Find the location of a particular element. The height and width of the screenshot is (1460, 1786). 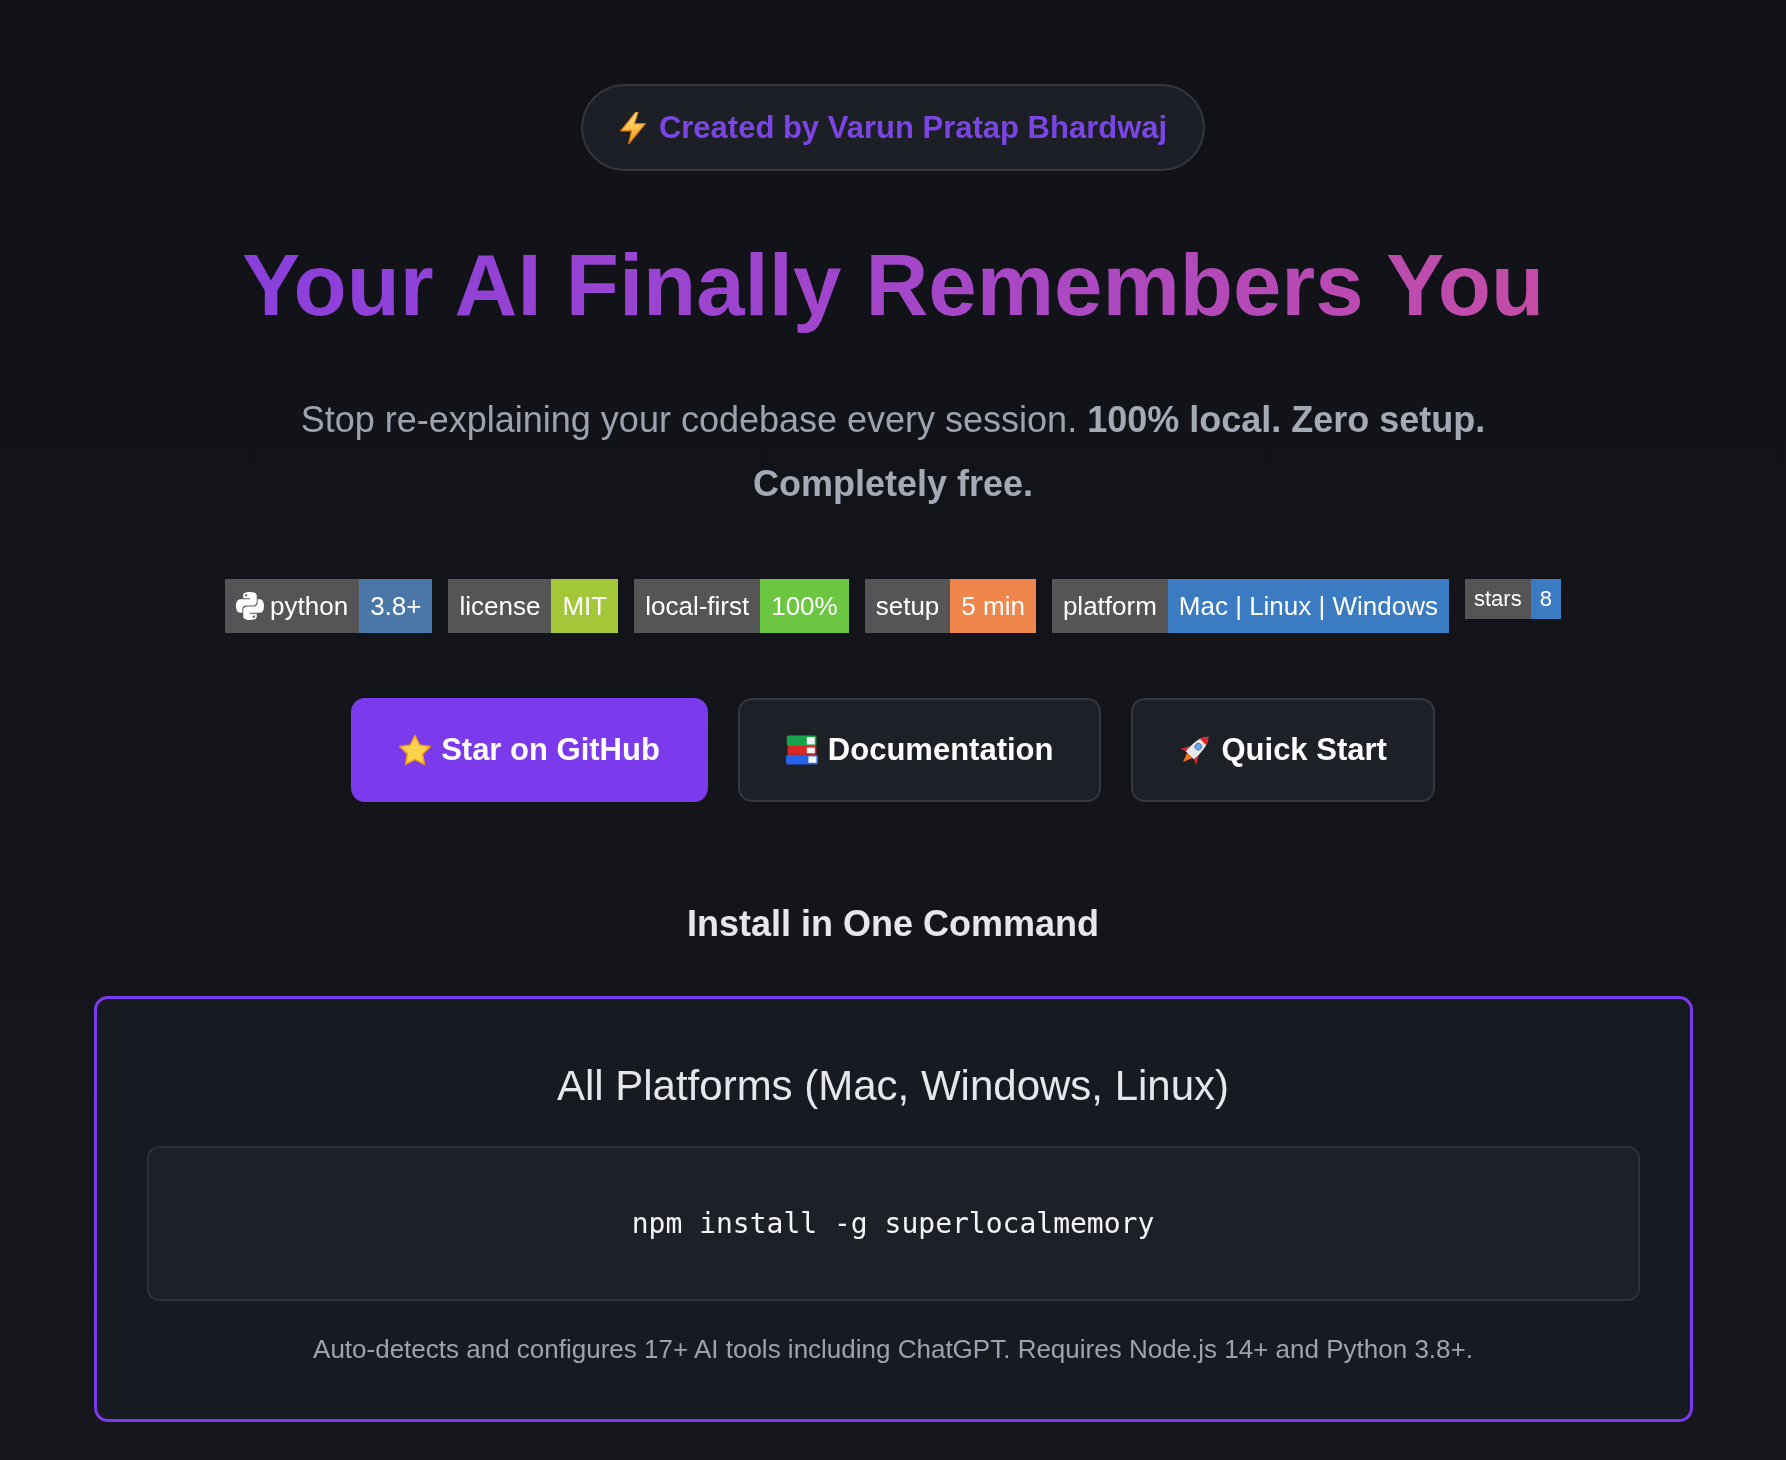

badge-label: local-first is located at coordinates (697, 606).